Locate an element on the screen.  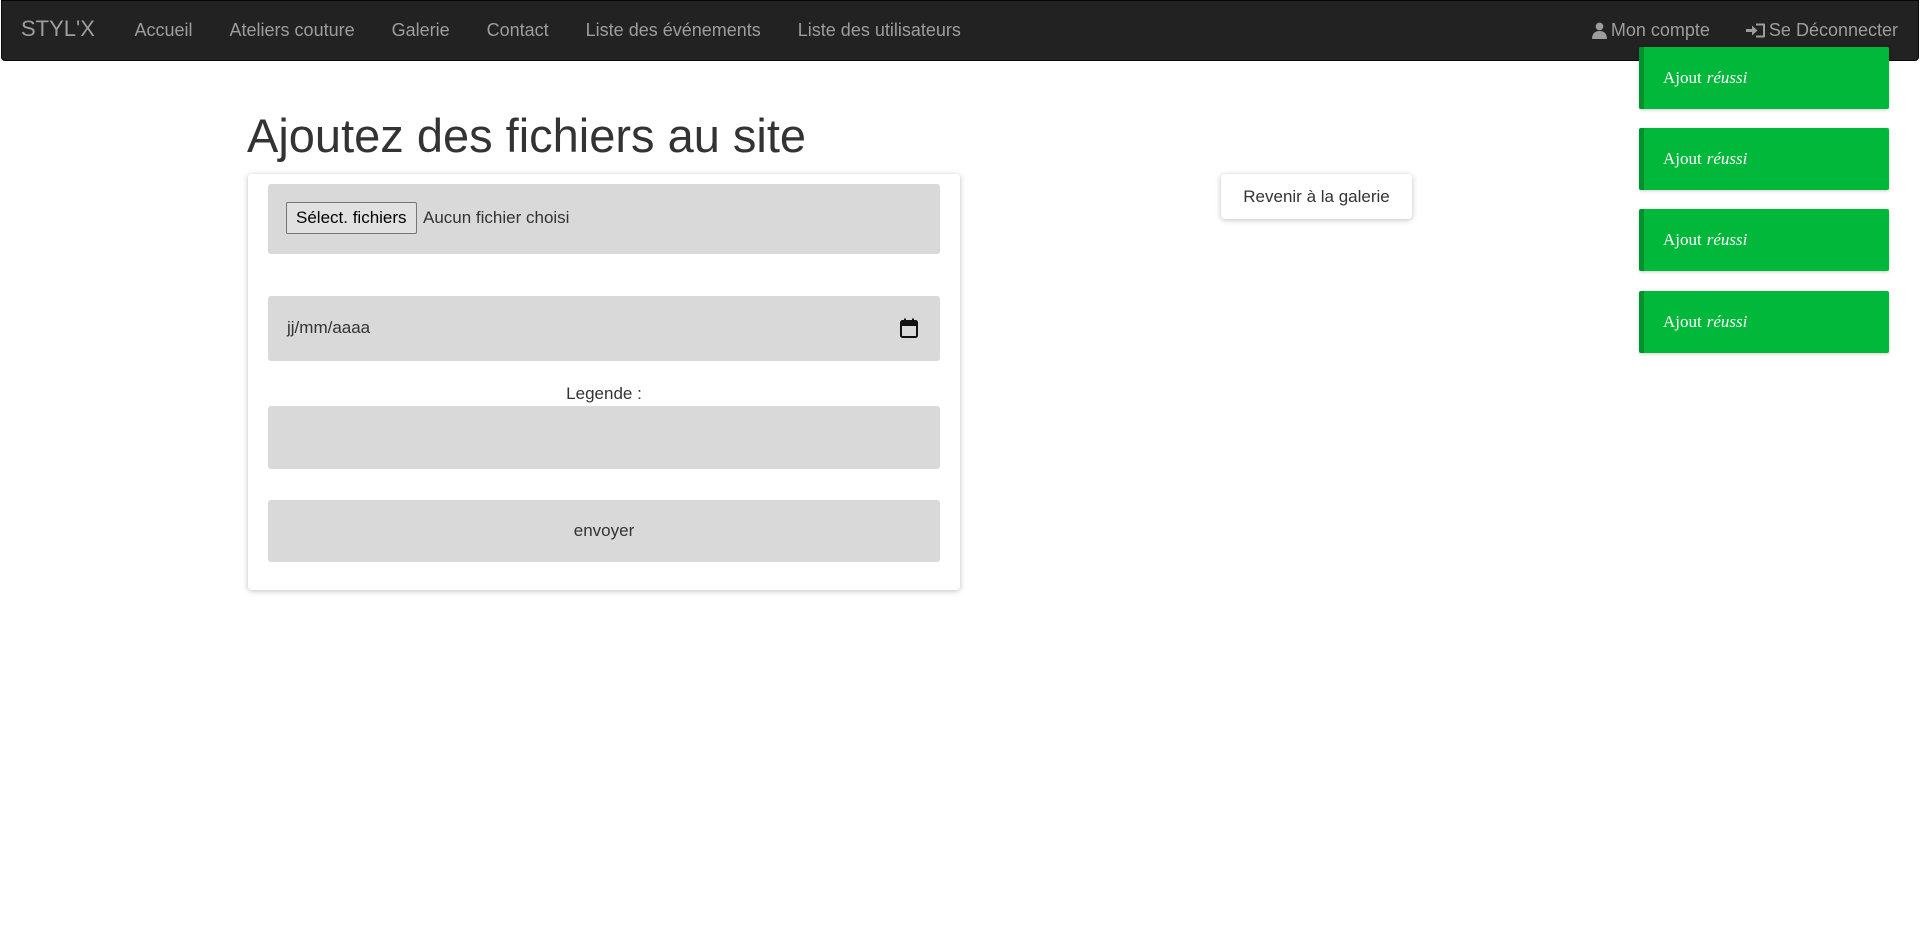
nav-item-liste-utilisateurs: Liste des utilisateurs is located at coordinates (879, 30).